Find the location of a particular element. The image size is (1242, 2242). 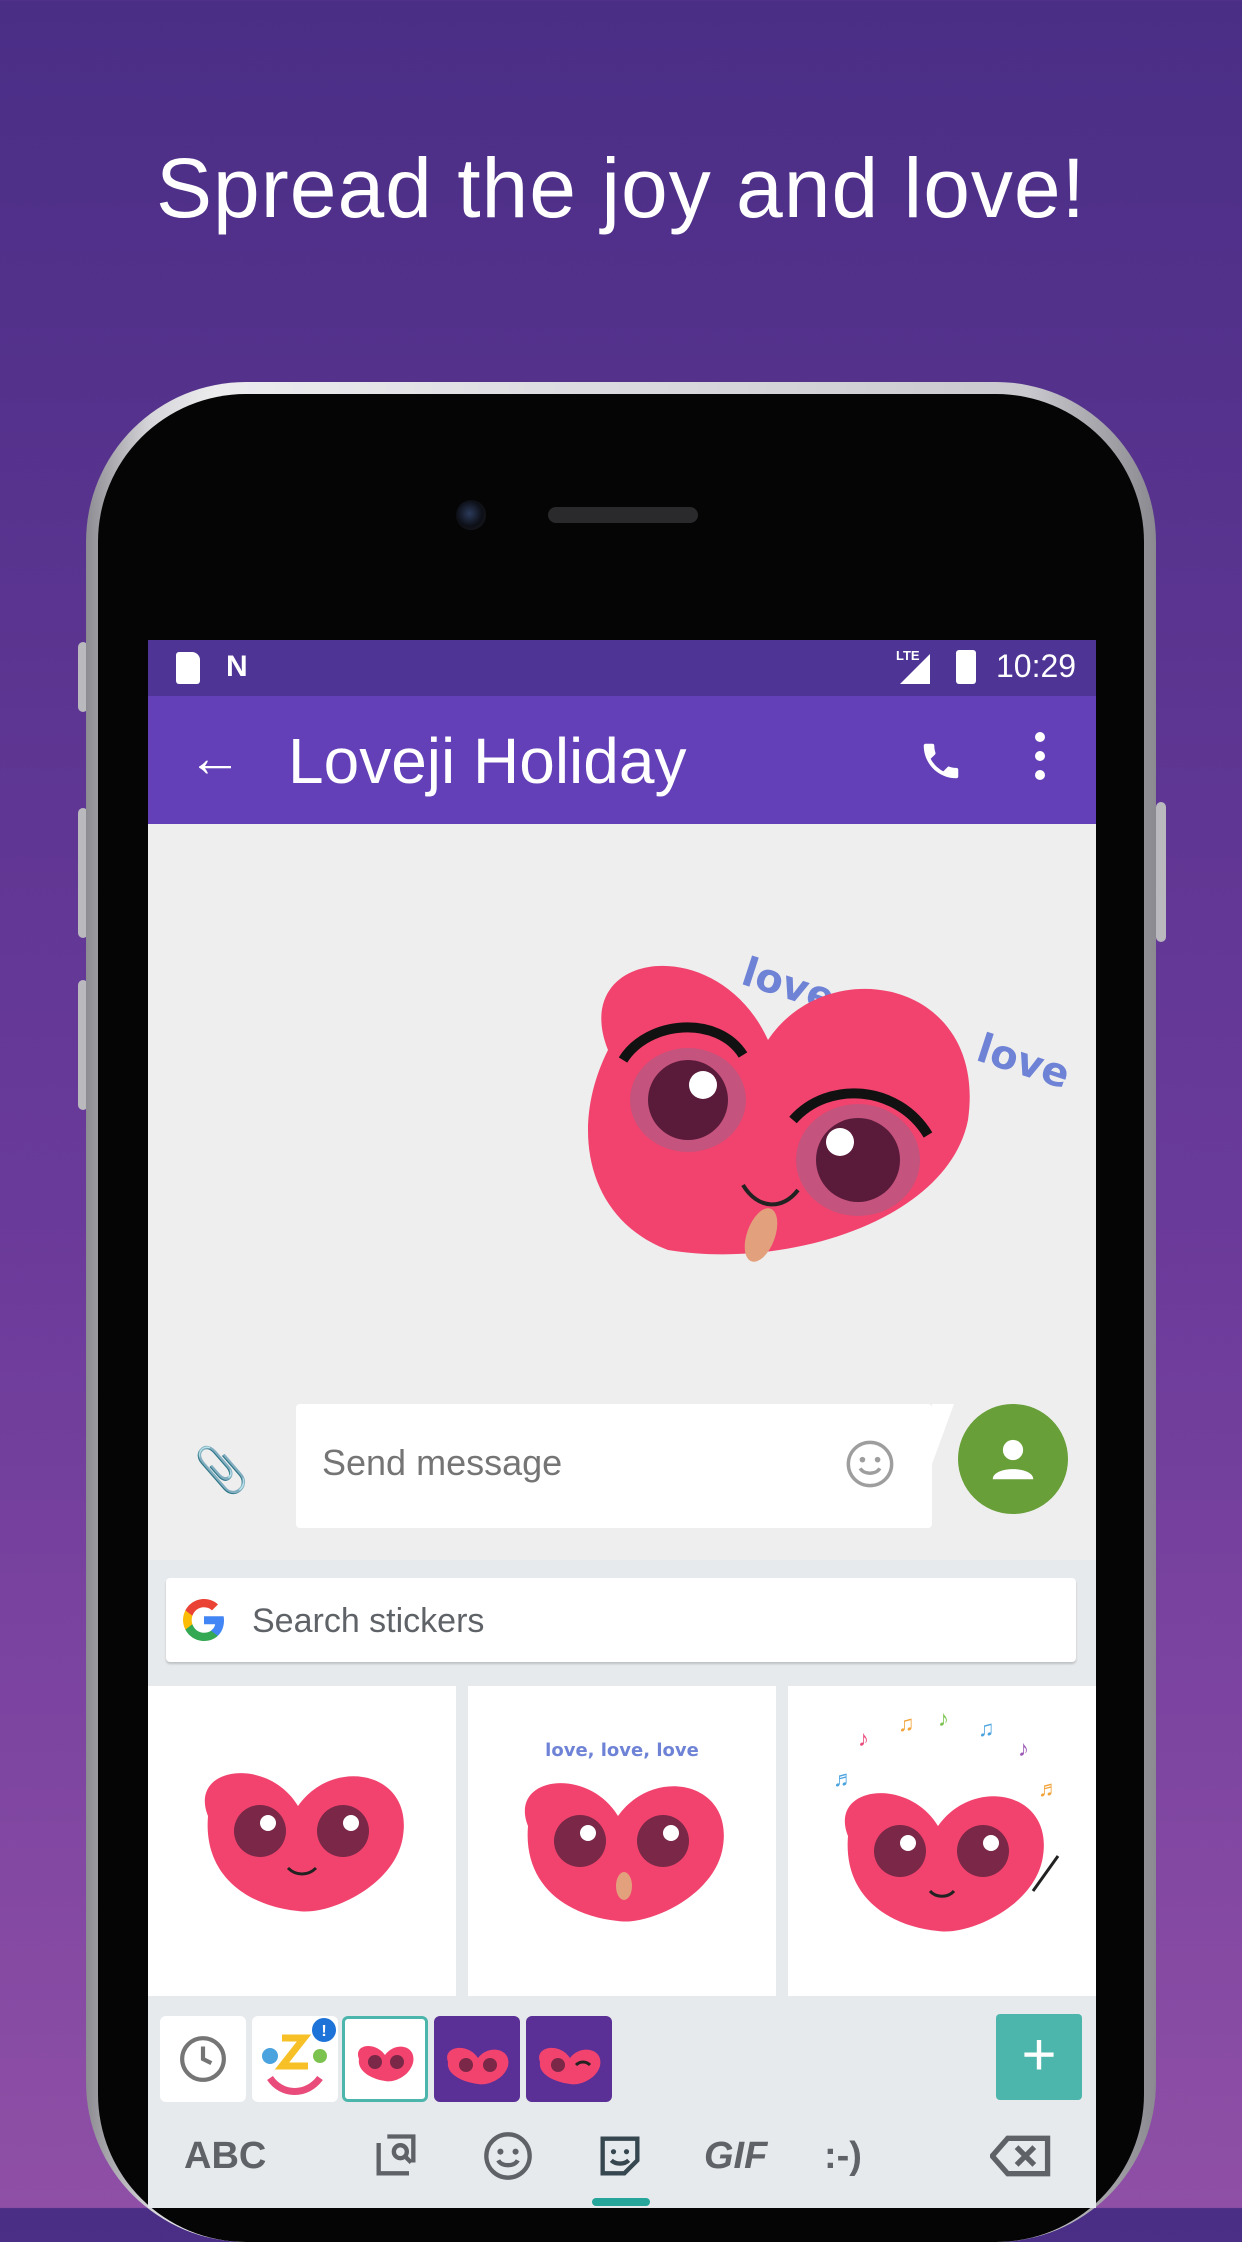

headline: Spread the joy and love! is located at coordinates (621, 188).